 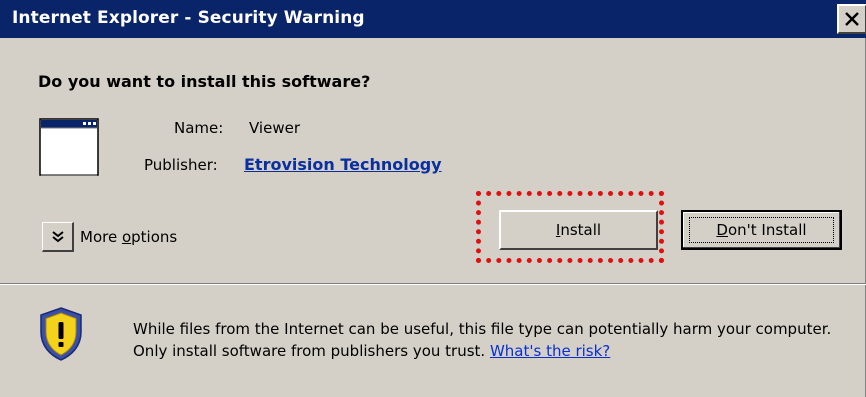 I want to click on dont-install-button: Don't Install, so click(x=761, y=230).